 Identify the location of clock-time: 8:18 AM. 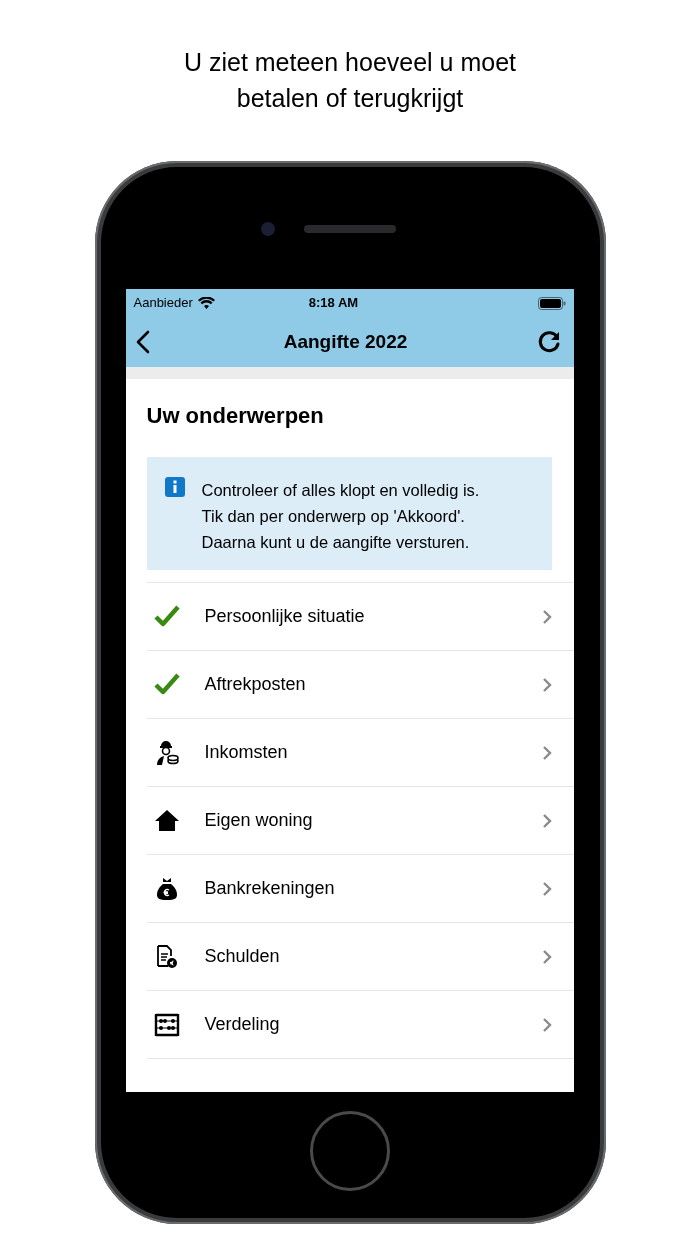
(333, 303).